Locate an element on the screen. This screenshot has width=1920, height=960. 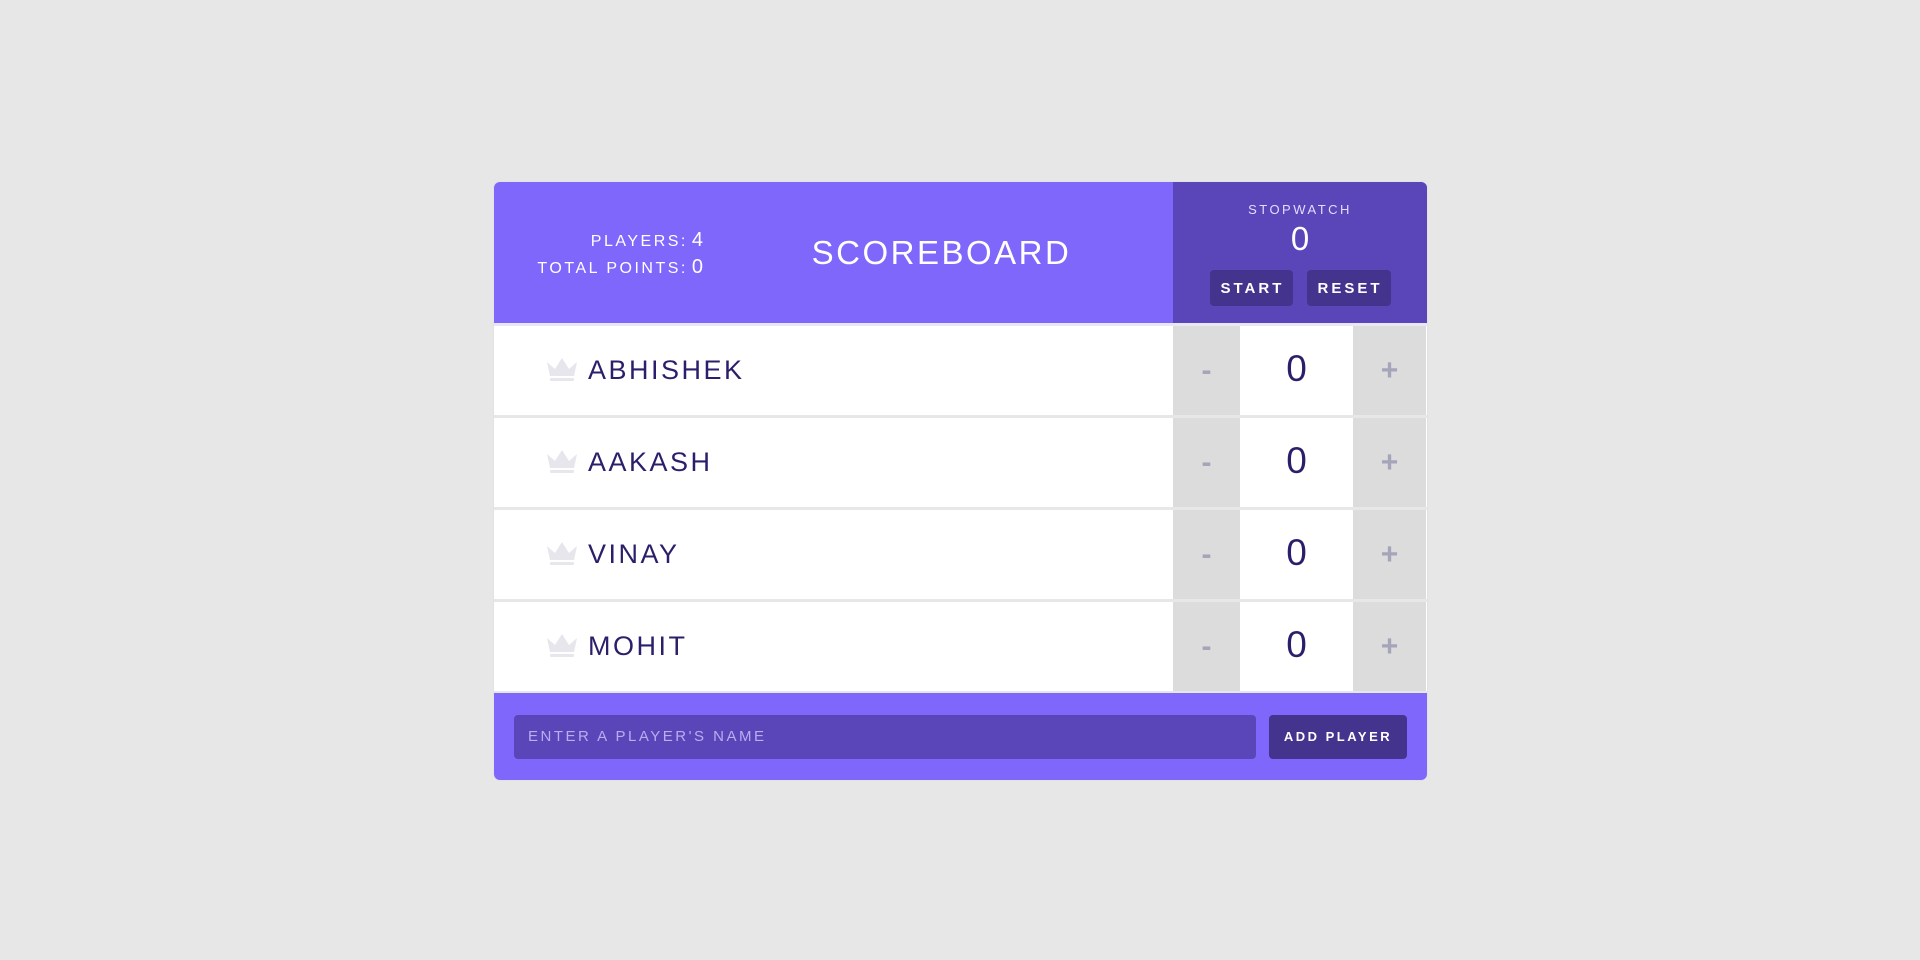
player-name-wrap: ABHISHEK is located at coordinates (833, 370).